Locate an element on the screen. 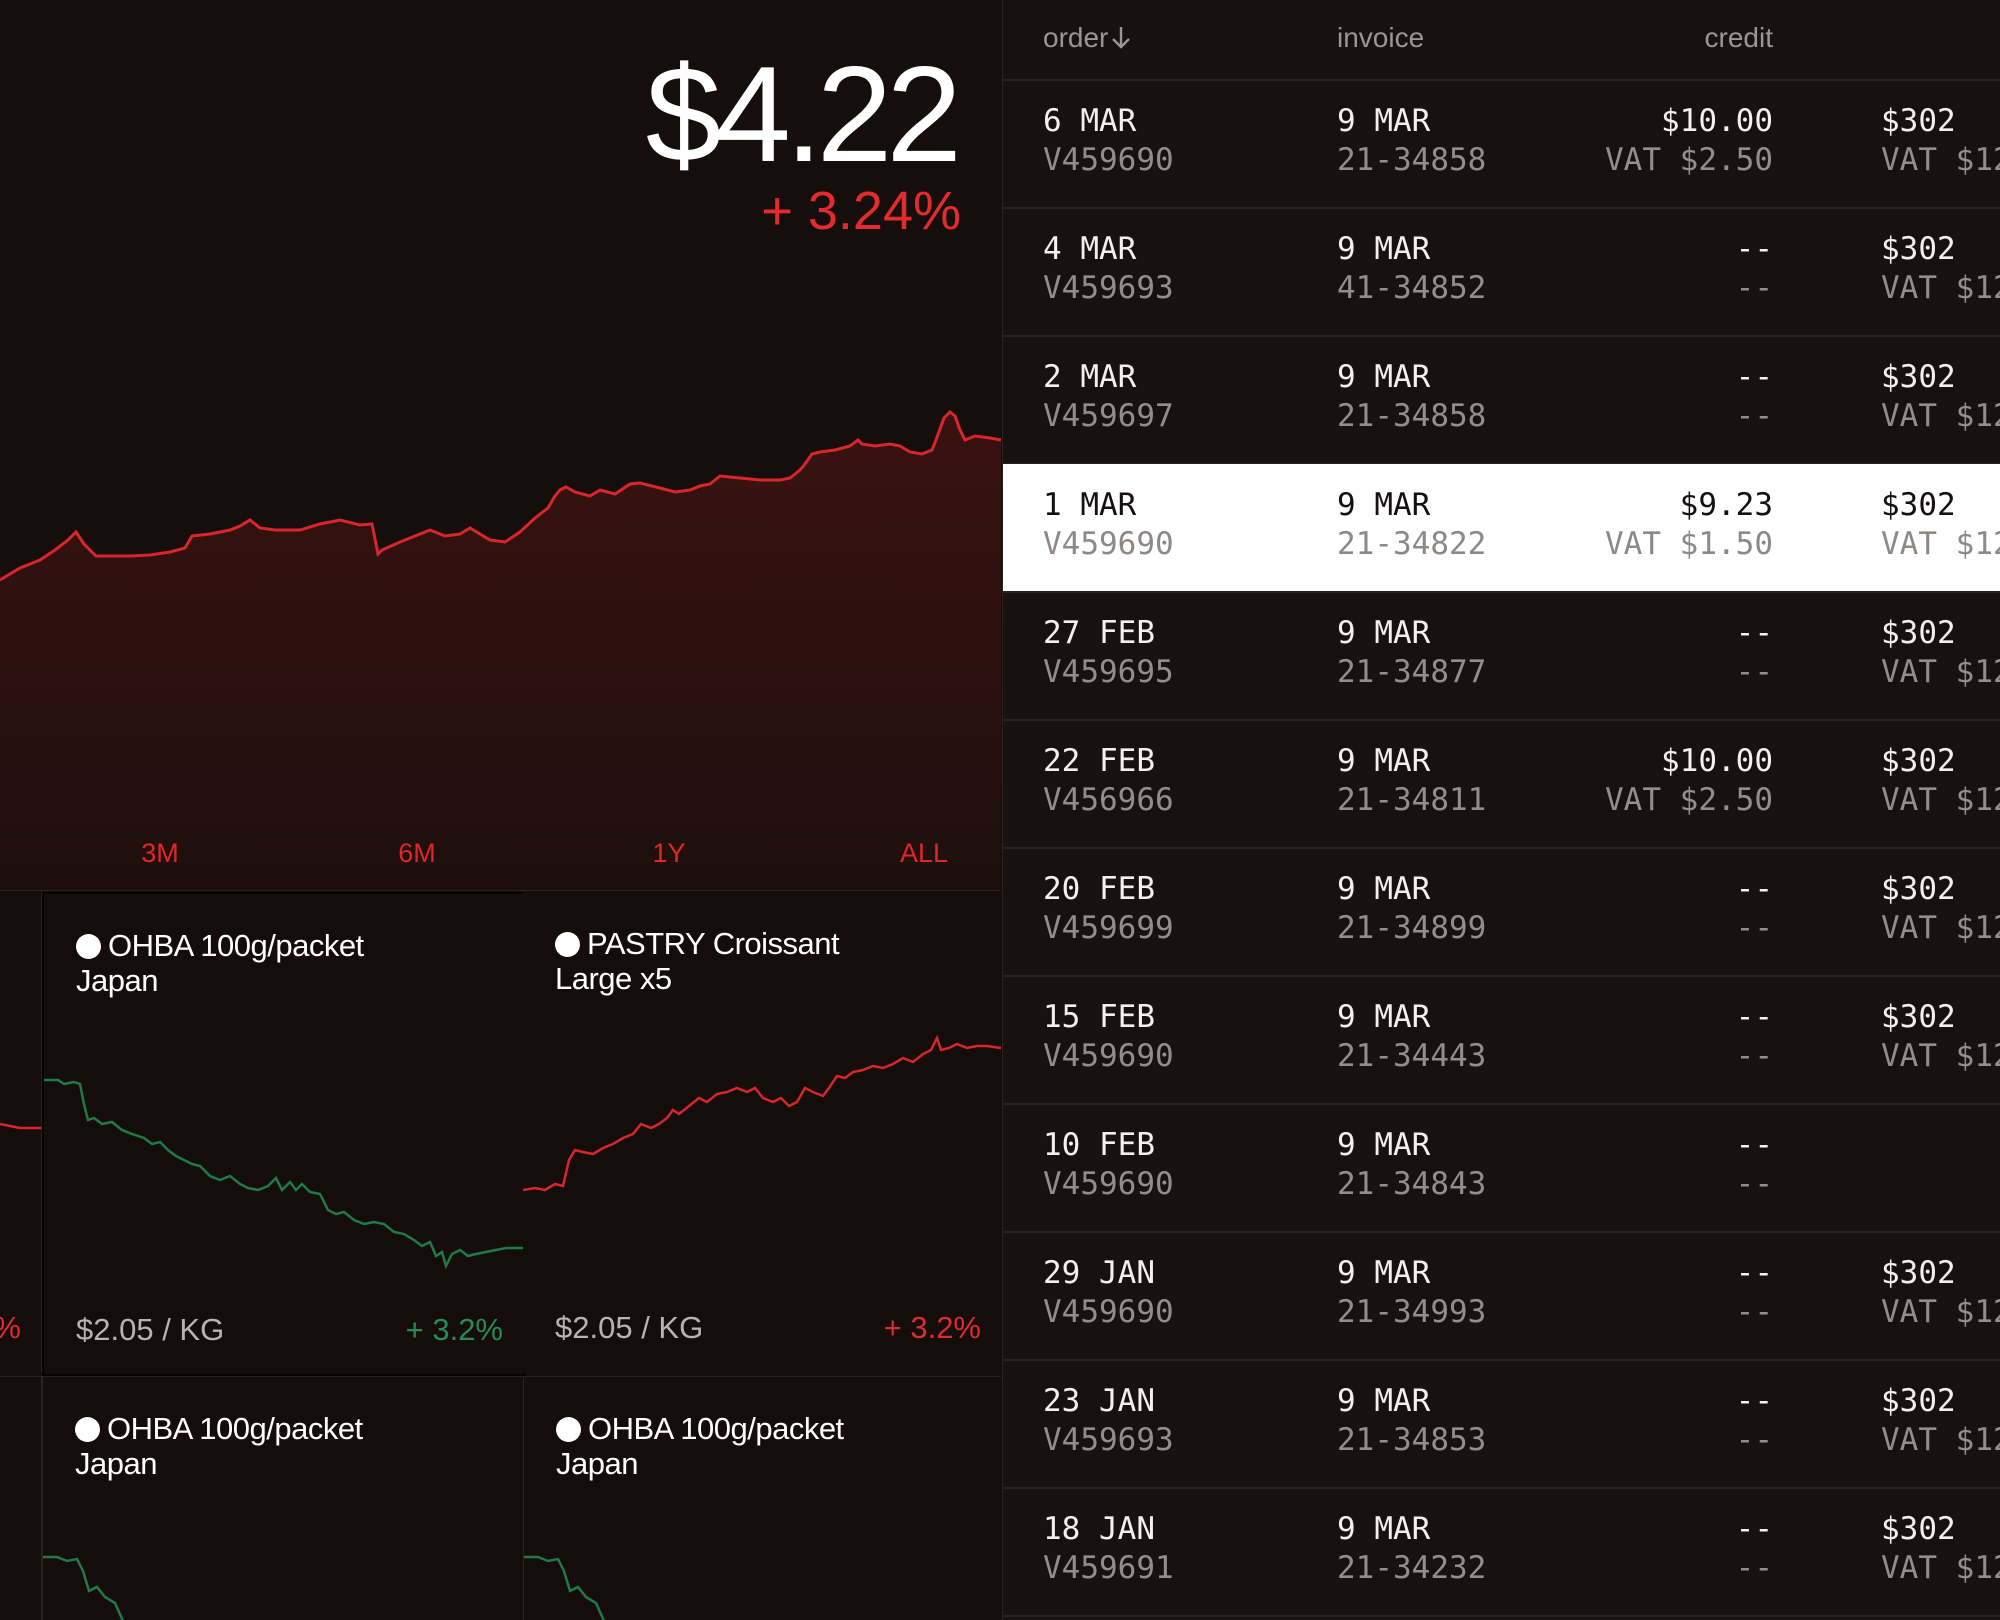 The height and width of the screenshot is (1620, 2000). table-header: order invoice credit is located at coordinates (1501, 40).